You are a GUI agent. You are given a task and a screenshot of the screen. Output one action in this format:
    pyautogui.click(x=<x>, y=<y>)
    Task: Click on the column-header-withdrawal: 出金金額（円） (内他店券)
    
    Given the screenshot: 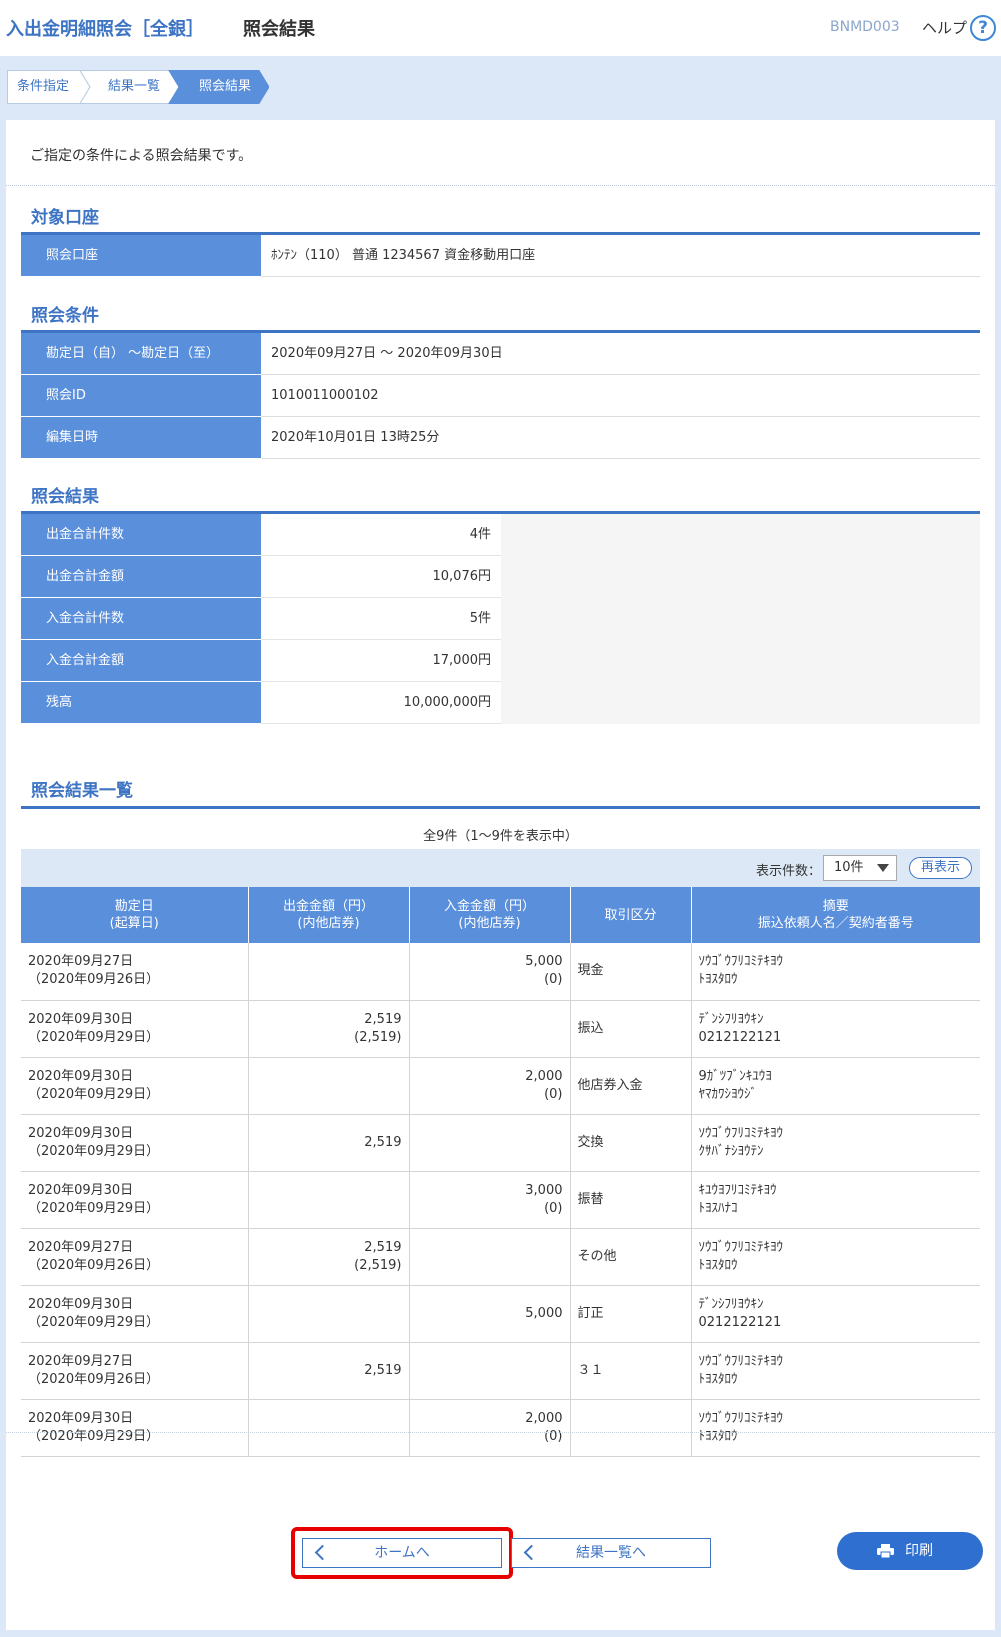 What is the action you would take?
    pyautogui.click(x=329, y=915)
    